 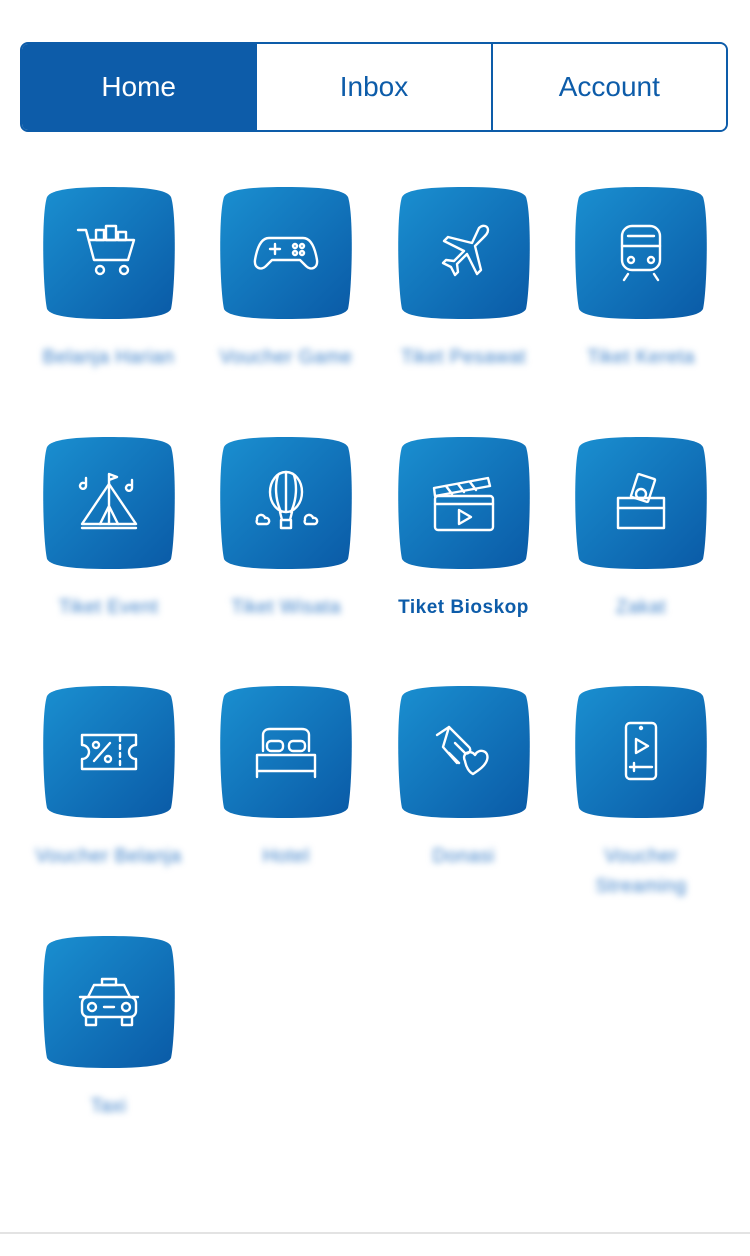 What do you see at coordinates (641, 357) in the screenshot?
I see `menu-item-label: Tiket Kereta` at bounding box center [641, 357].